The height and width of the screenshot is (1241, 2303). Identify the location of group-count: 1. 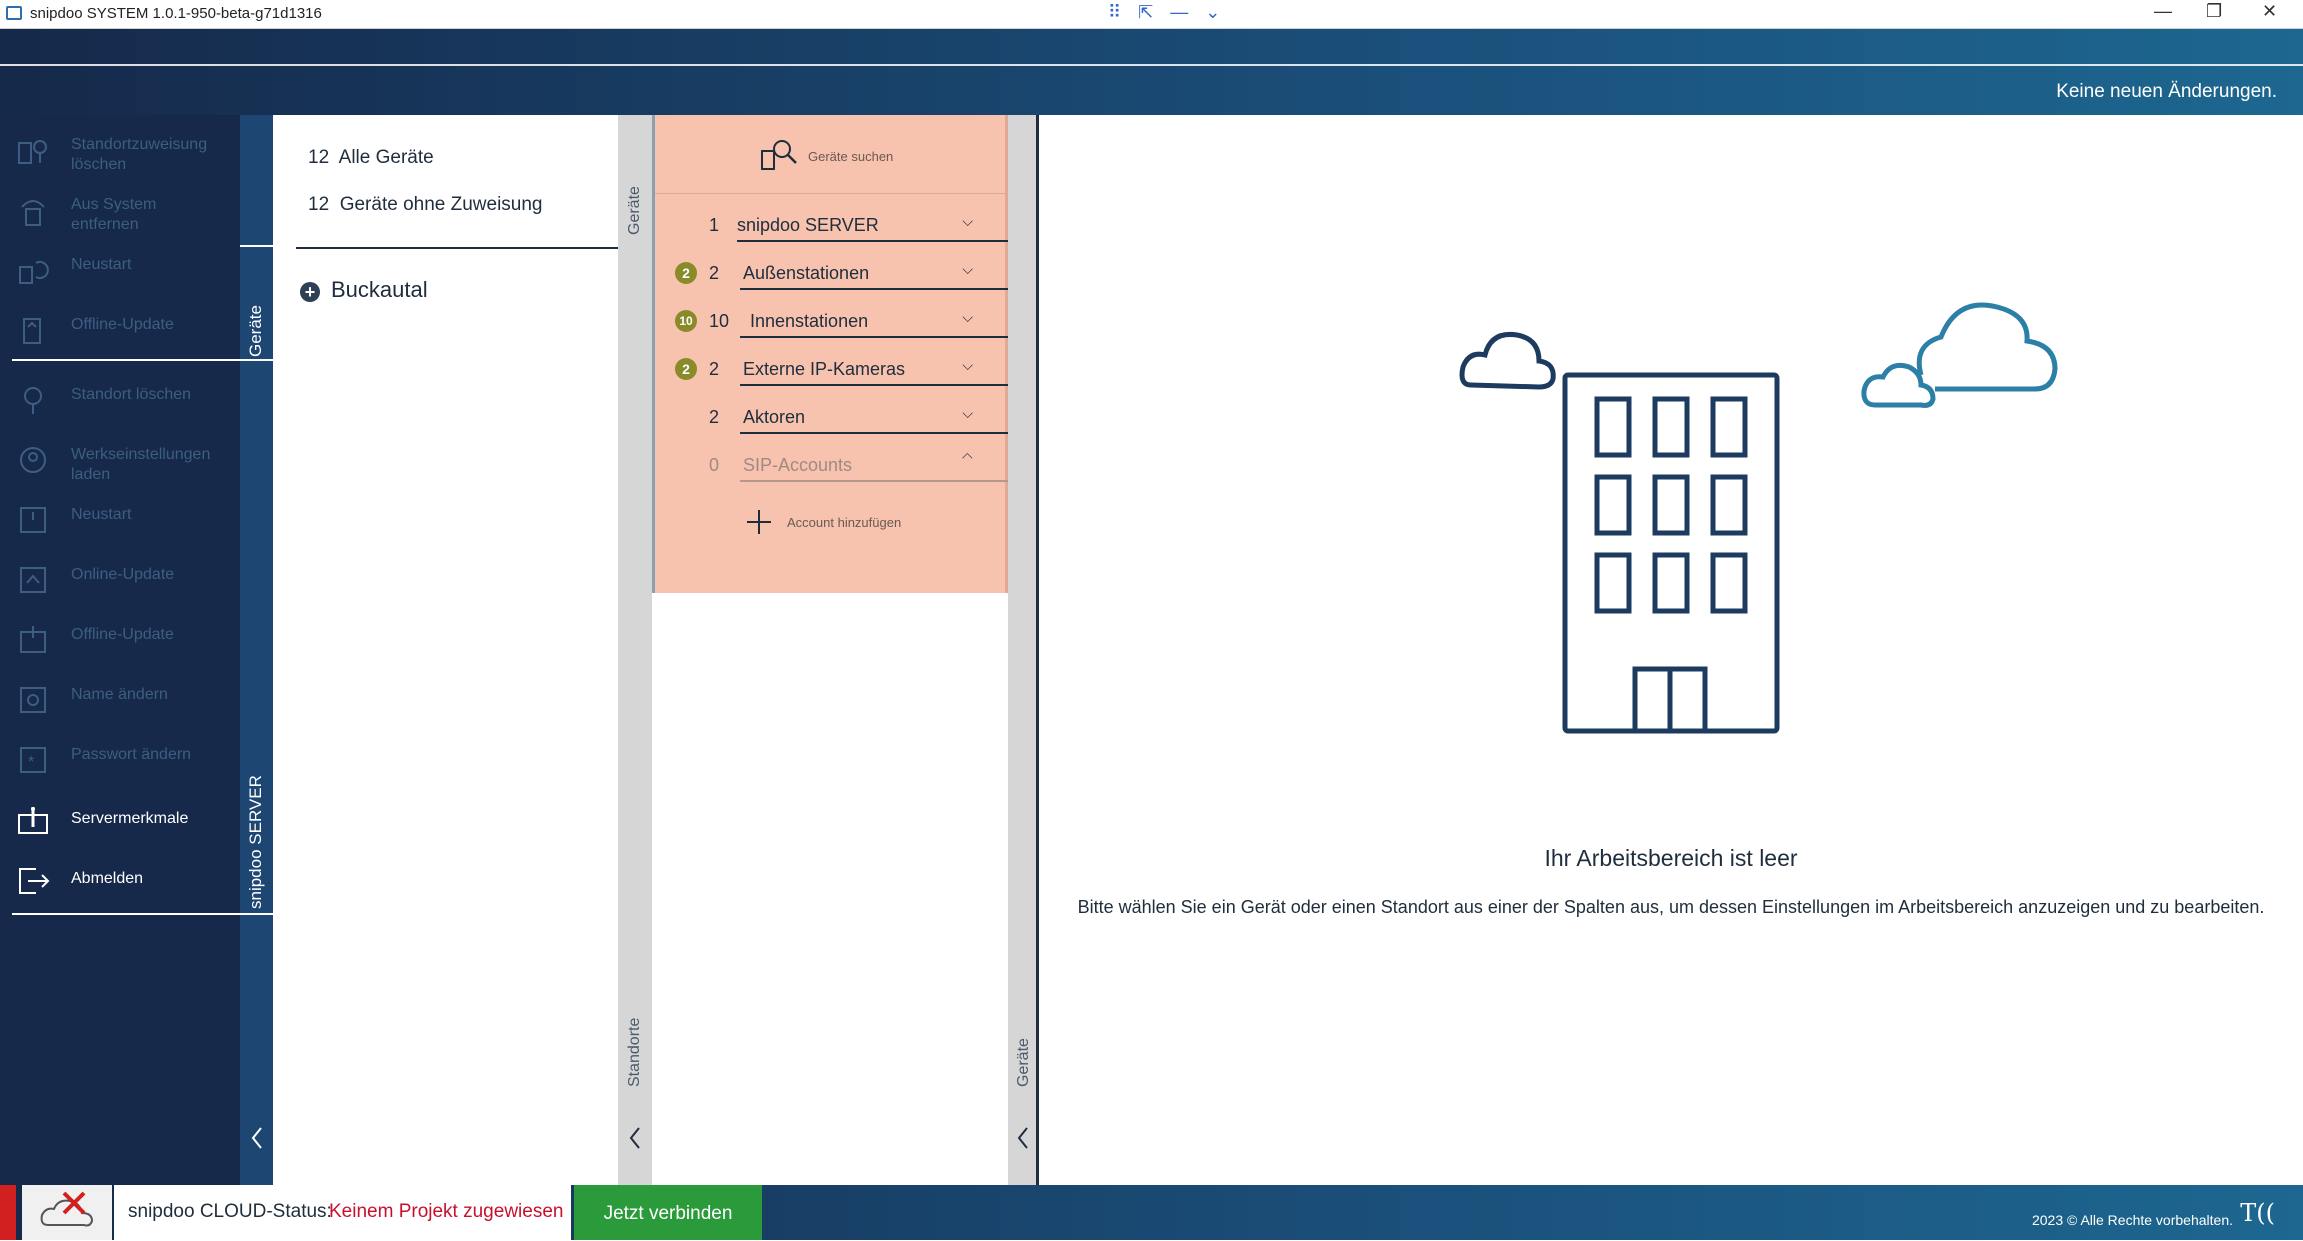
(714, 225).